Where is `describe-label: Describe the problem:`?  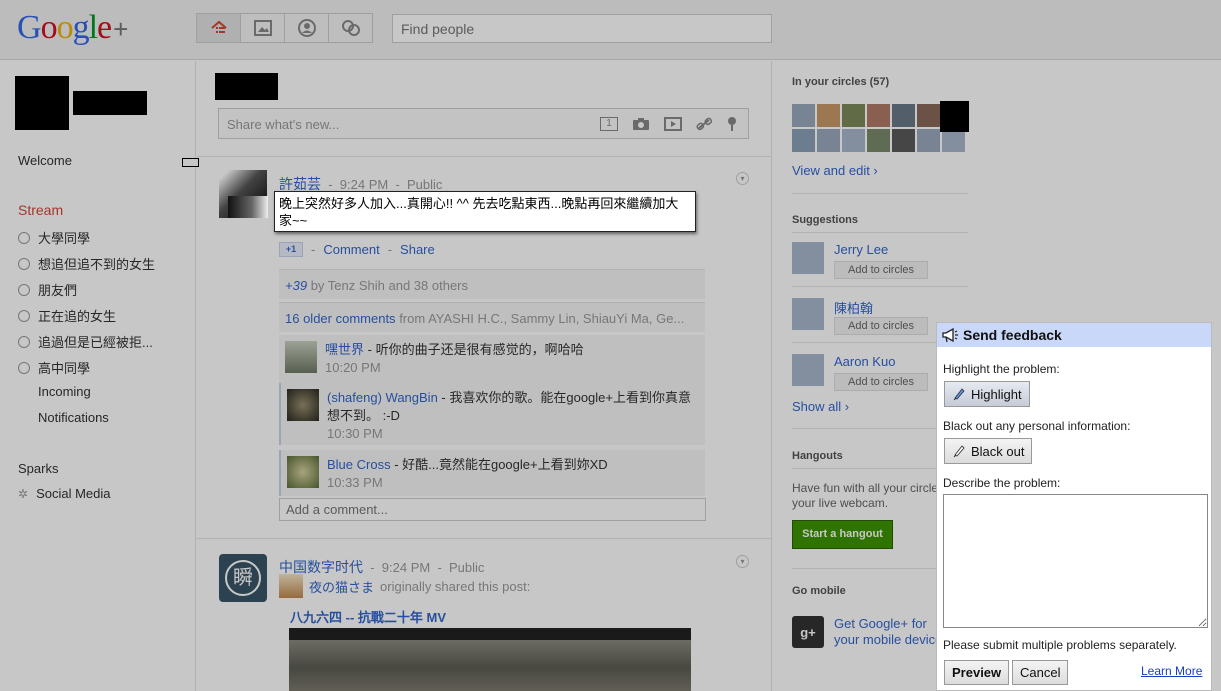 describe-label: Describe the problem: is located at coordinates (1002, 483).